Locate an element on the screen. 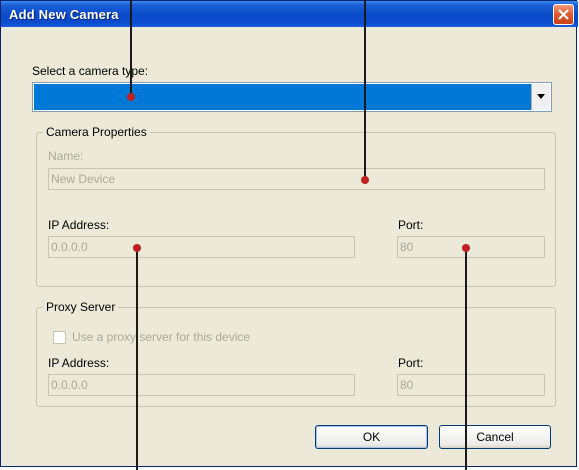  close-button is located at coordinates (563, 14).